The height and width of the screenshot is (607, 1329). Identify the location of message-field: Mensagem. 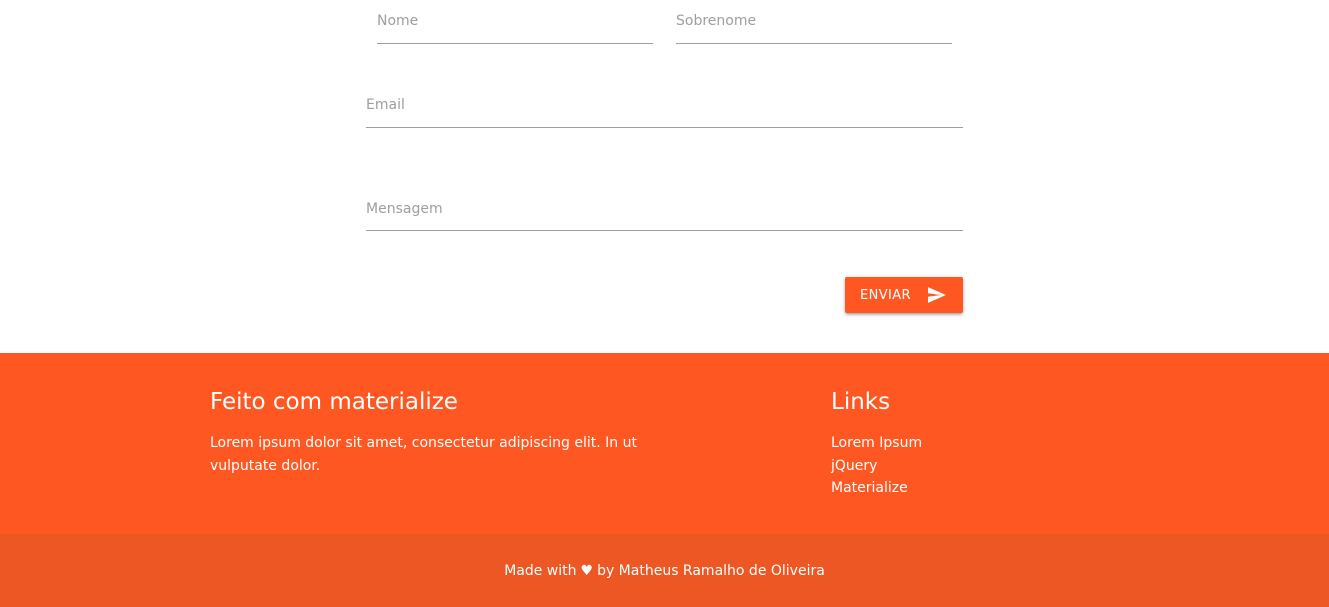
(664, 209).